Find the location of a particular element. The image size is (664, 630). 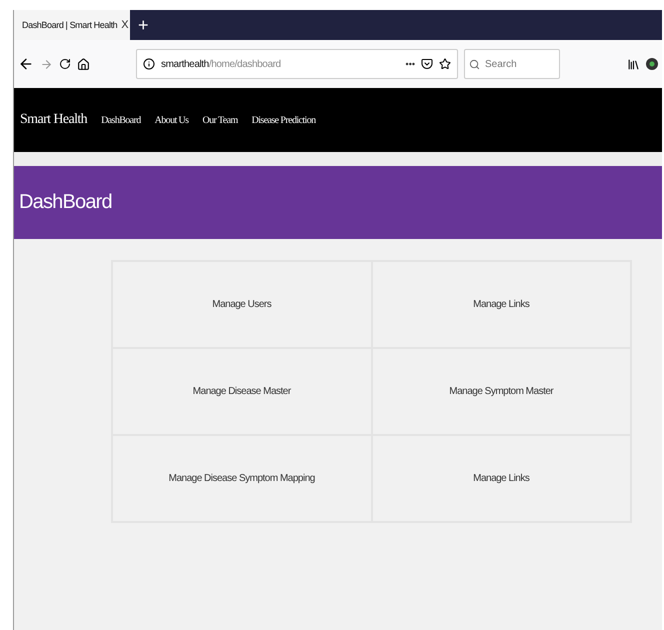

browser-tab: DashBoard | Smart Health X is located at coordinates (72, 25).